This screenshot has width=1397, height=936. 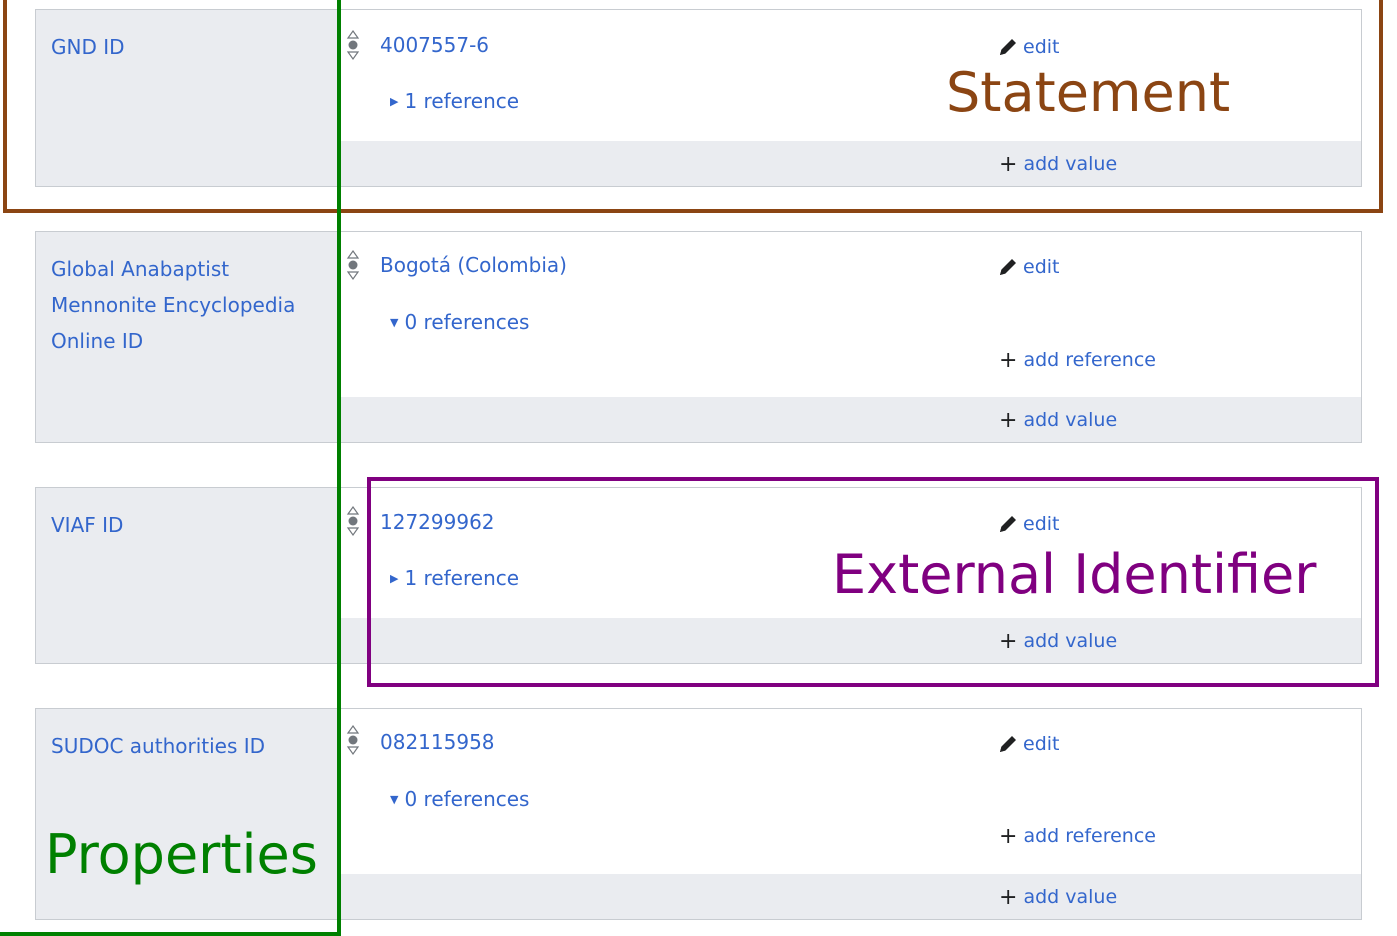 What do you see at coordinates (181, 854) in the screenshot?
I see `properties-annotation-label: Properties` at bounding box center [181, 854].